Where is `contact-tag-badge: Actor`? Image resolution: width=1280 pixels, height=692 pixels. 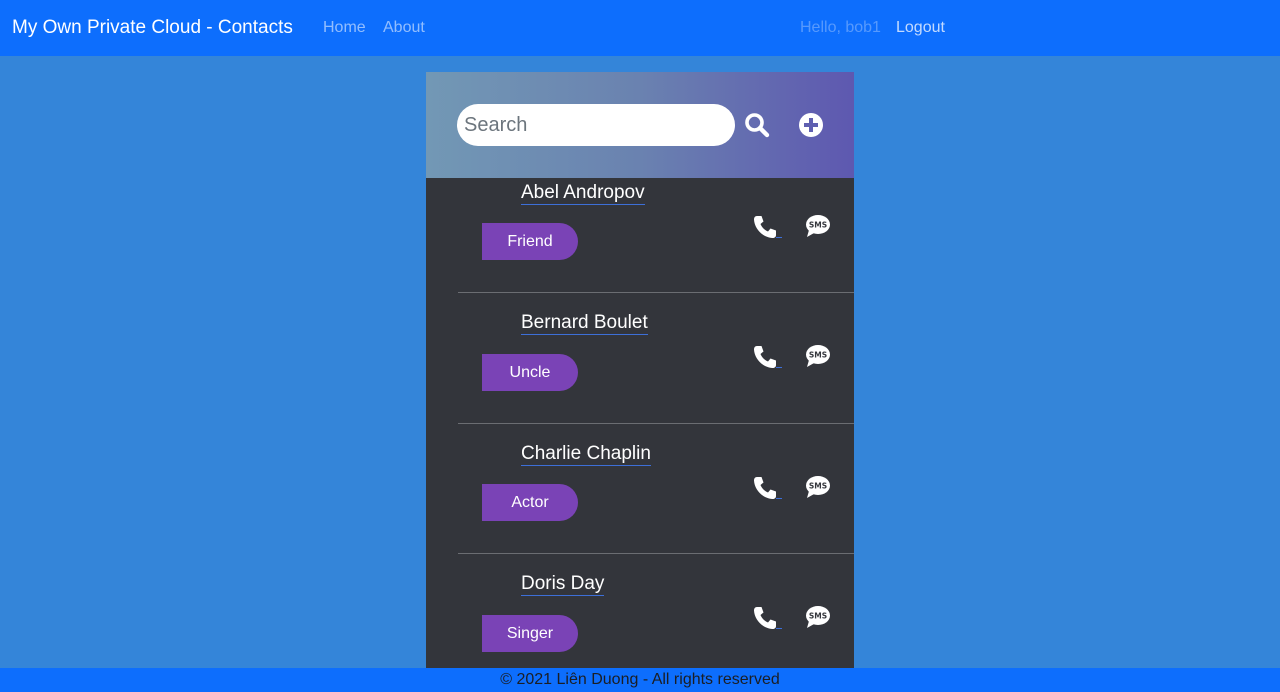
contact-tag-badge: Actor is located at coordinates (530, 502).